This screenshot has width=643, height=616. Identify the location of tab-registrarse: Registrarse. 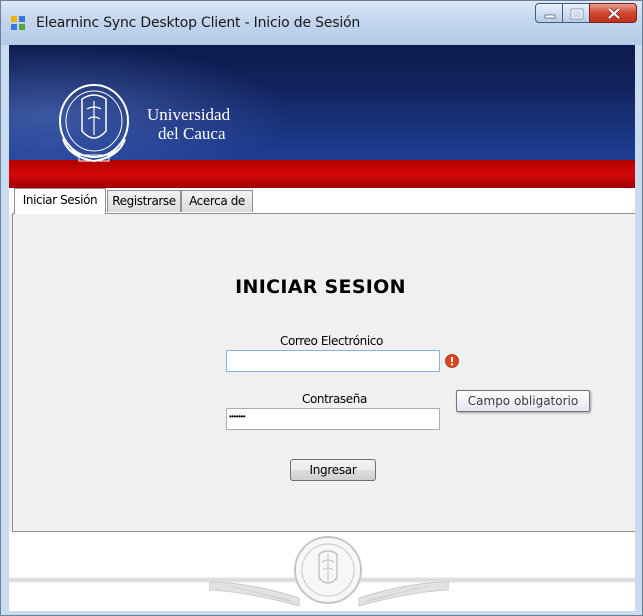
(144, 201).